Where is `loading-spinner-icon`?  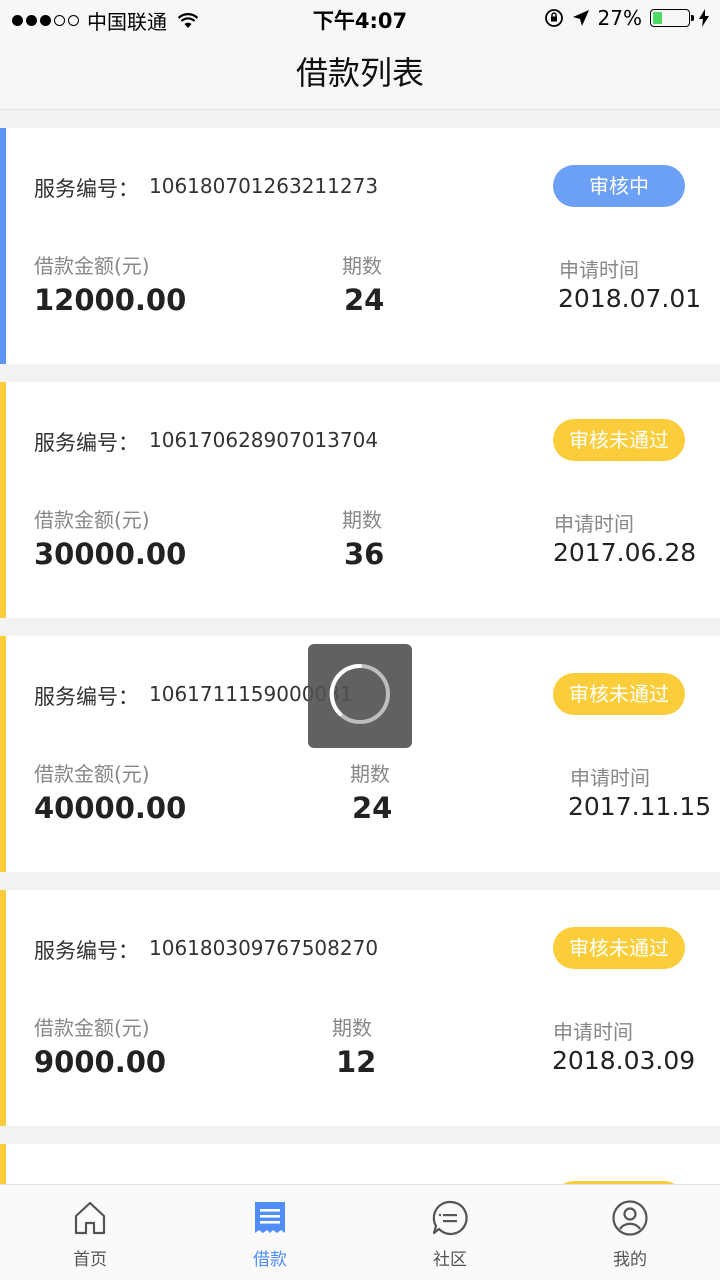
loading-spinner-icon is located at coordinates (359, 693).